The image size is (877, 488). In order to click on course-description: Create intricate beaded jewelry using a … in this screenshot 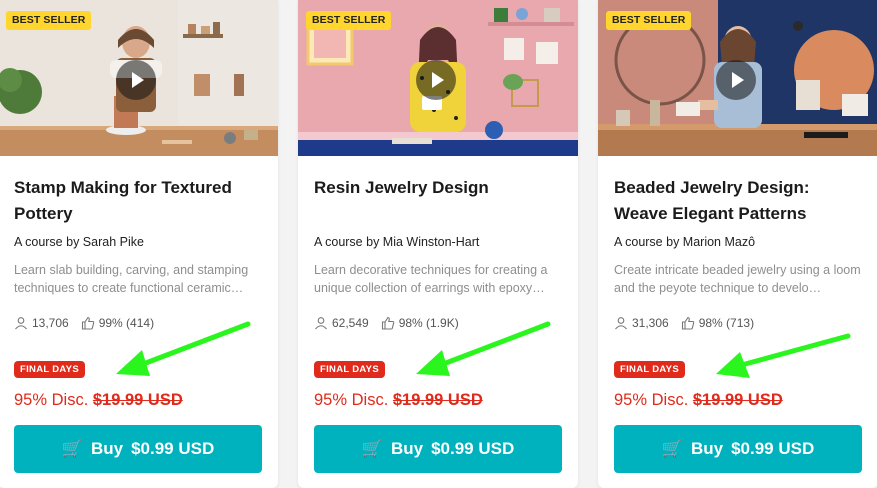, I will do `click(737, 279)`.